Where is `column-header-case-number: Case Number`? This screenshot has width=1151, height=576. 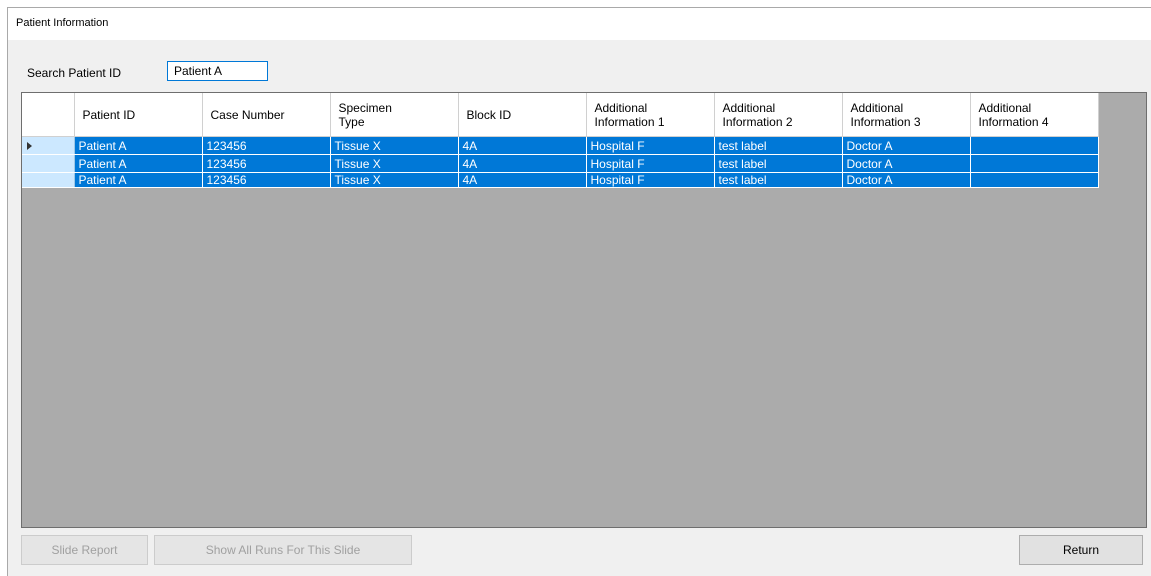
column-header-case-number: Case Number is located at coordinates (266, 115).